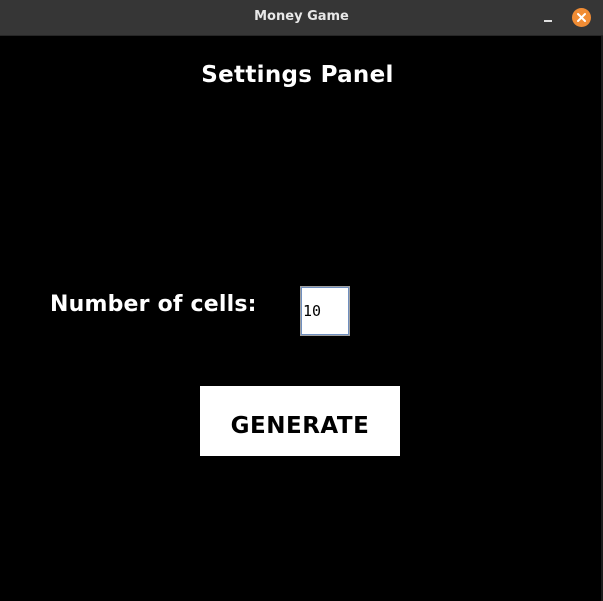 This screenshot has height=601, width=603. What do you see at coordinates (548, 21) in the screenshot?
I see `minimize-icon` at bounding box center [548, 21].